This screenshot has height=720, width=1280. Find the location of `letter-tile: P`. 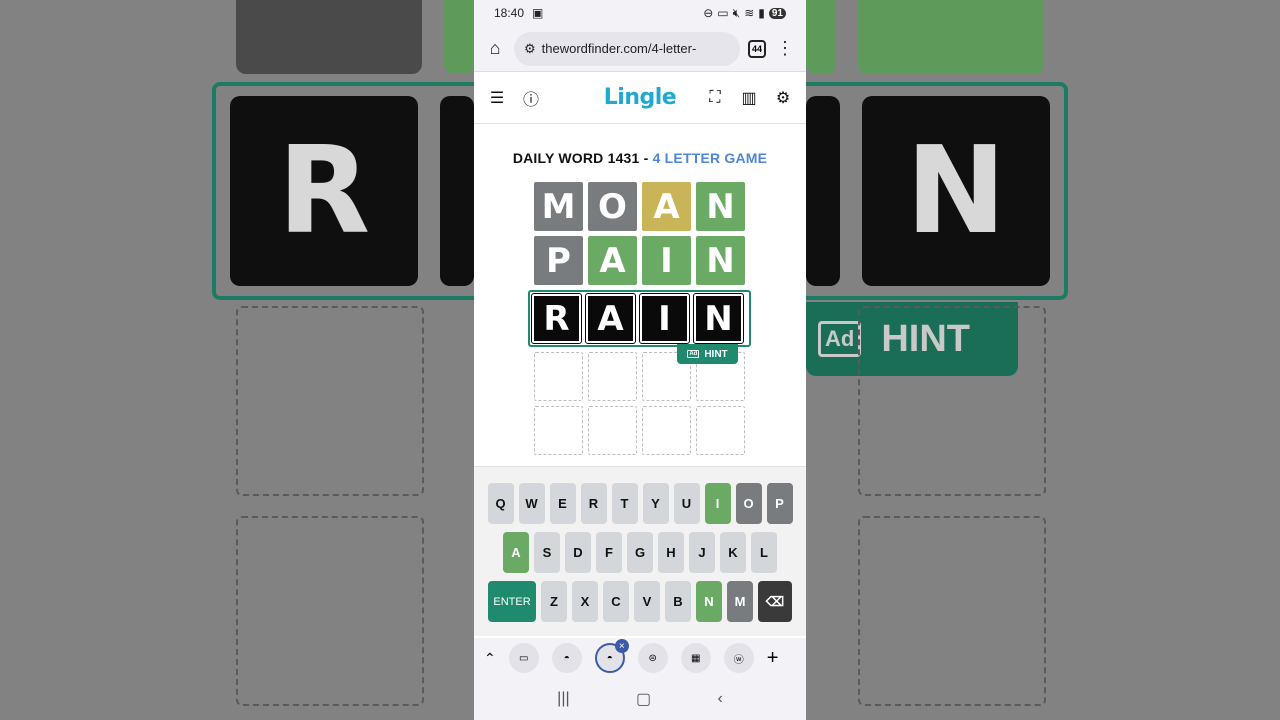

letter-tile: P is located at coordinates (558, 260).